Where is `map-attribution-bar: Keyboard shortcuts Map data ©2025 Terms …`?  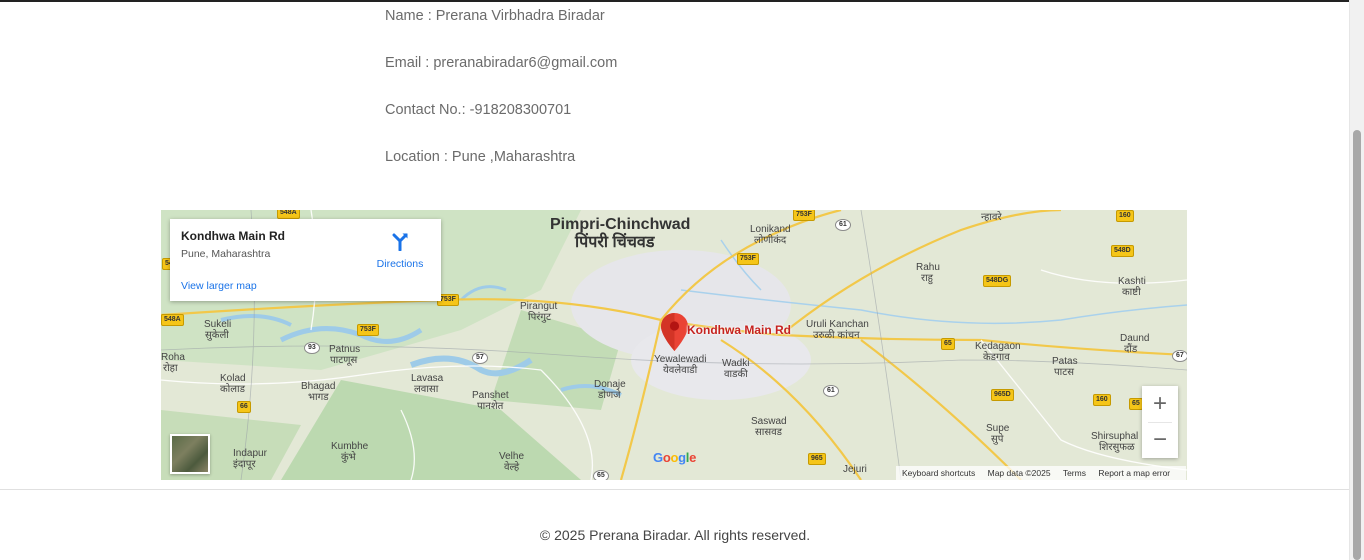
map-attribution-bar: Keyboard shortcuts Map data ©2025 Terms … is located at coordinates (1041, 473).